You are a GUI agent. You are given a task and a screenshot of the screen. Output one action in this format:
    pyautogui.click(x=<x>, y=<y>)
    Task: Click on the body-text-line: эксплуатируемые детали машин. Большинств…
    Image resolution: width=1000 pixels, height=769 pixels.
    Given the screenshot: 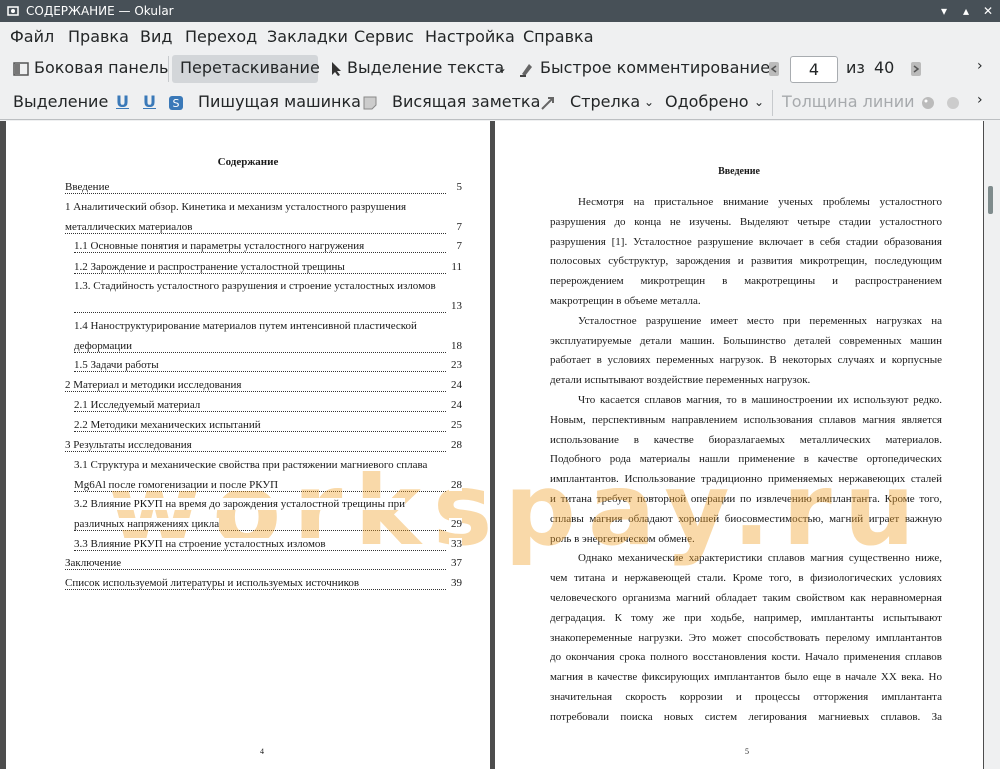 What is the action you would take?
    pyautogui.click(x=746, y=340)
    